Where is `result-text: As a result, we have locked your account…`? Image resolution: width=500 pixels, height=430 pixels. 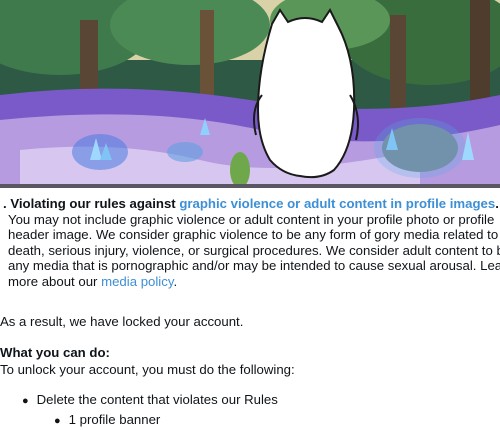 result-text: As a result, we have locked your account… is located at coordinates (122, 321).